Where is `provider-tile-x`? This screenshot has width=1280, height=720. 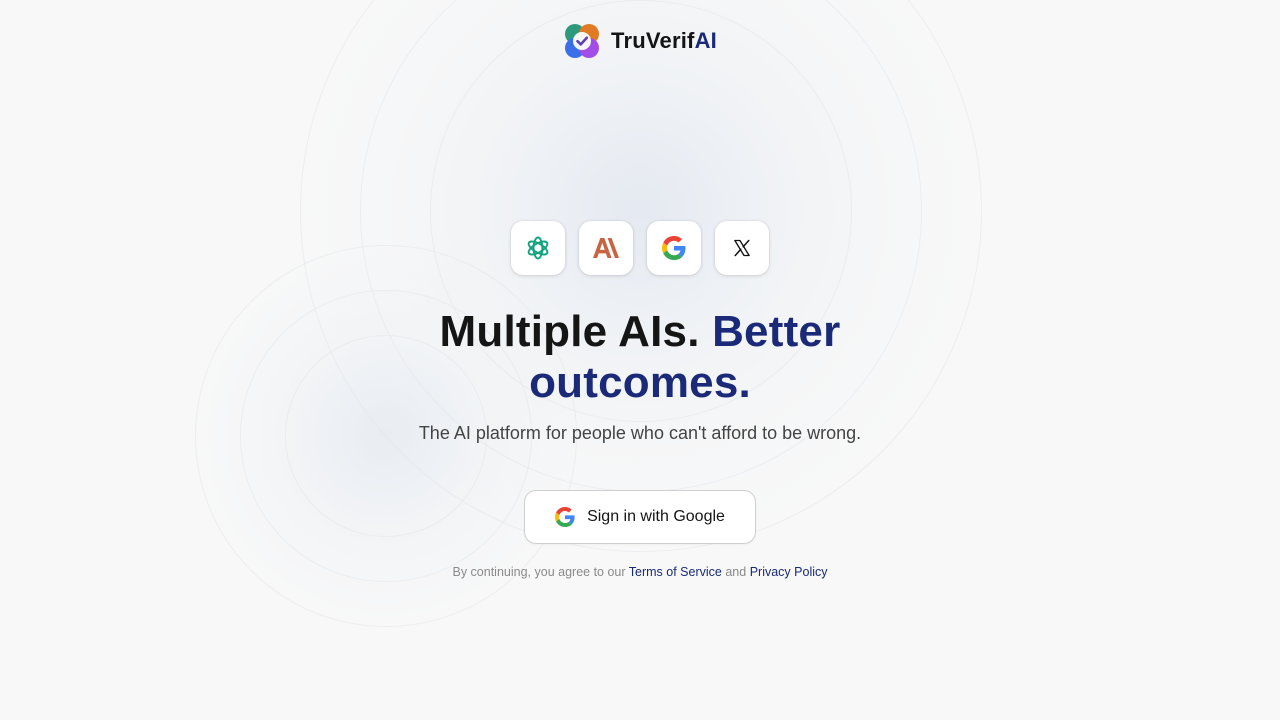 provider-tile-x is located at coordinates (742, 248).